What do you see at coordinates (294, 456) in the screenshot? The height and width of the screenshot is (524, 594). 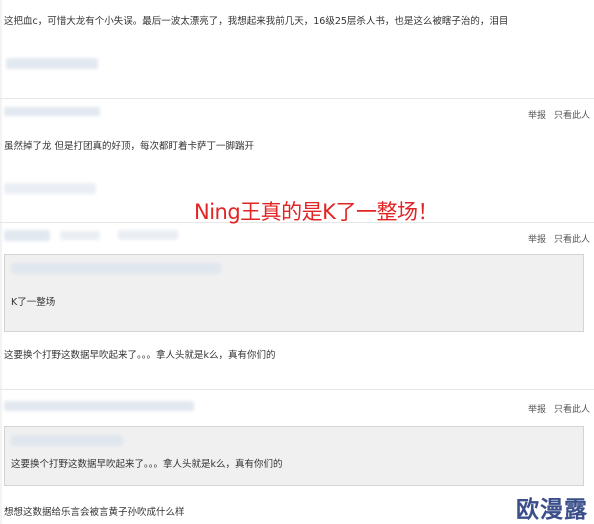 I see `quoted-reply: 这要换个打野这数据早吹起来了。。。拿人头就是k么，真有你们的` at bounding box center [294, 456].